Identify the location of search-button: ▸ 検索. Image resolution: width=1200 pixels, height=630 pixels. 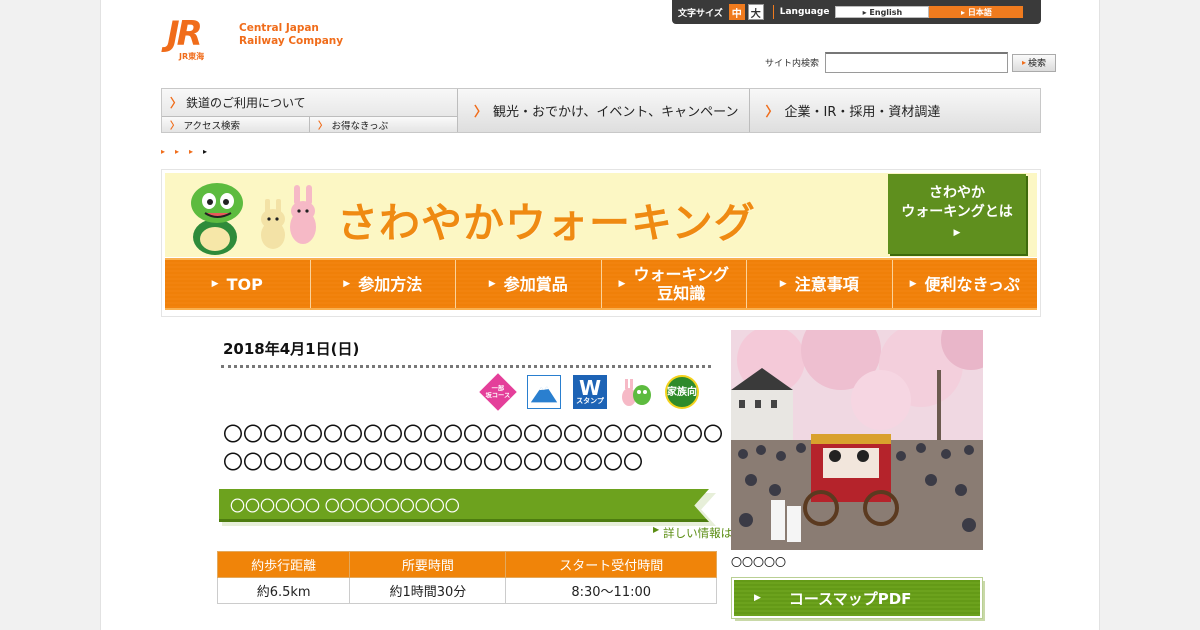
(1034, 62).